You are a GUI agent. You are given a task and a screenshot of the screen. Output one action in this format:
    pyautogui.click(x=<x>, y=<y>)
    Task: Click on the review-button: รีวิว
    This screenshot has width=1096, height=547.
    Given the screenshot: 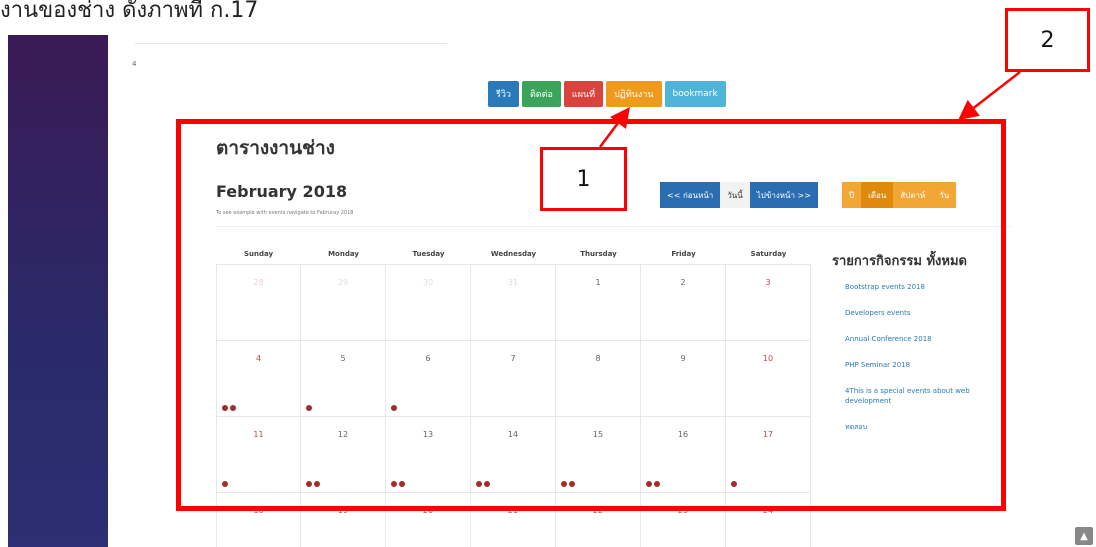 What is the action you would take?
    pyautogui.click(x=503, y=94)
    